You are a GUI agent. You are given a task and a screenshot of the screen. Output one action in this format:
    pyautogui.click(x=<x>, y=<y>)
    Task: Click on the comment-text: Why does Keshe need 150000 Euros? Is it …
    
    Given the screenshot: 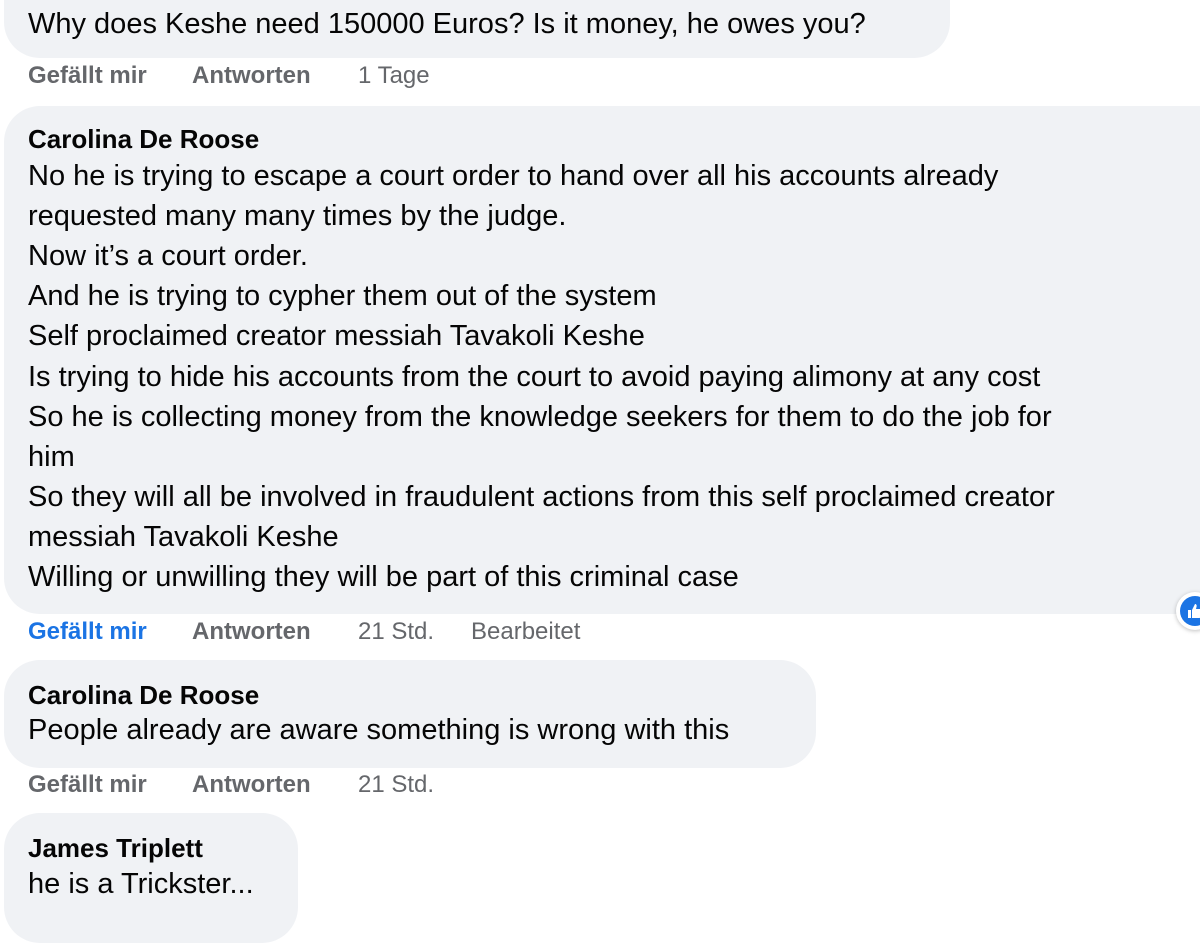 What is the action you would take?
    pyautogui.click(x=447, y=24)
    